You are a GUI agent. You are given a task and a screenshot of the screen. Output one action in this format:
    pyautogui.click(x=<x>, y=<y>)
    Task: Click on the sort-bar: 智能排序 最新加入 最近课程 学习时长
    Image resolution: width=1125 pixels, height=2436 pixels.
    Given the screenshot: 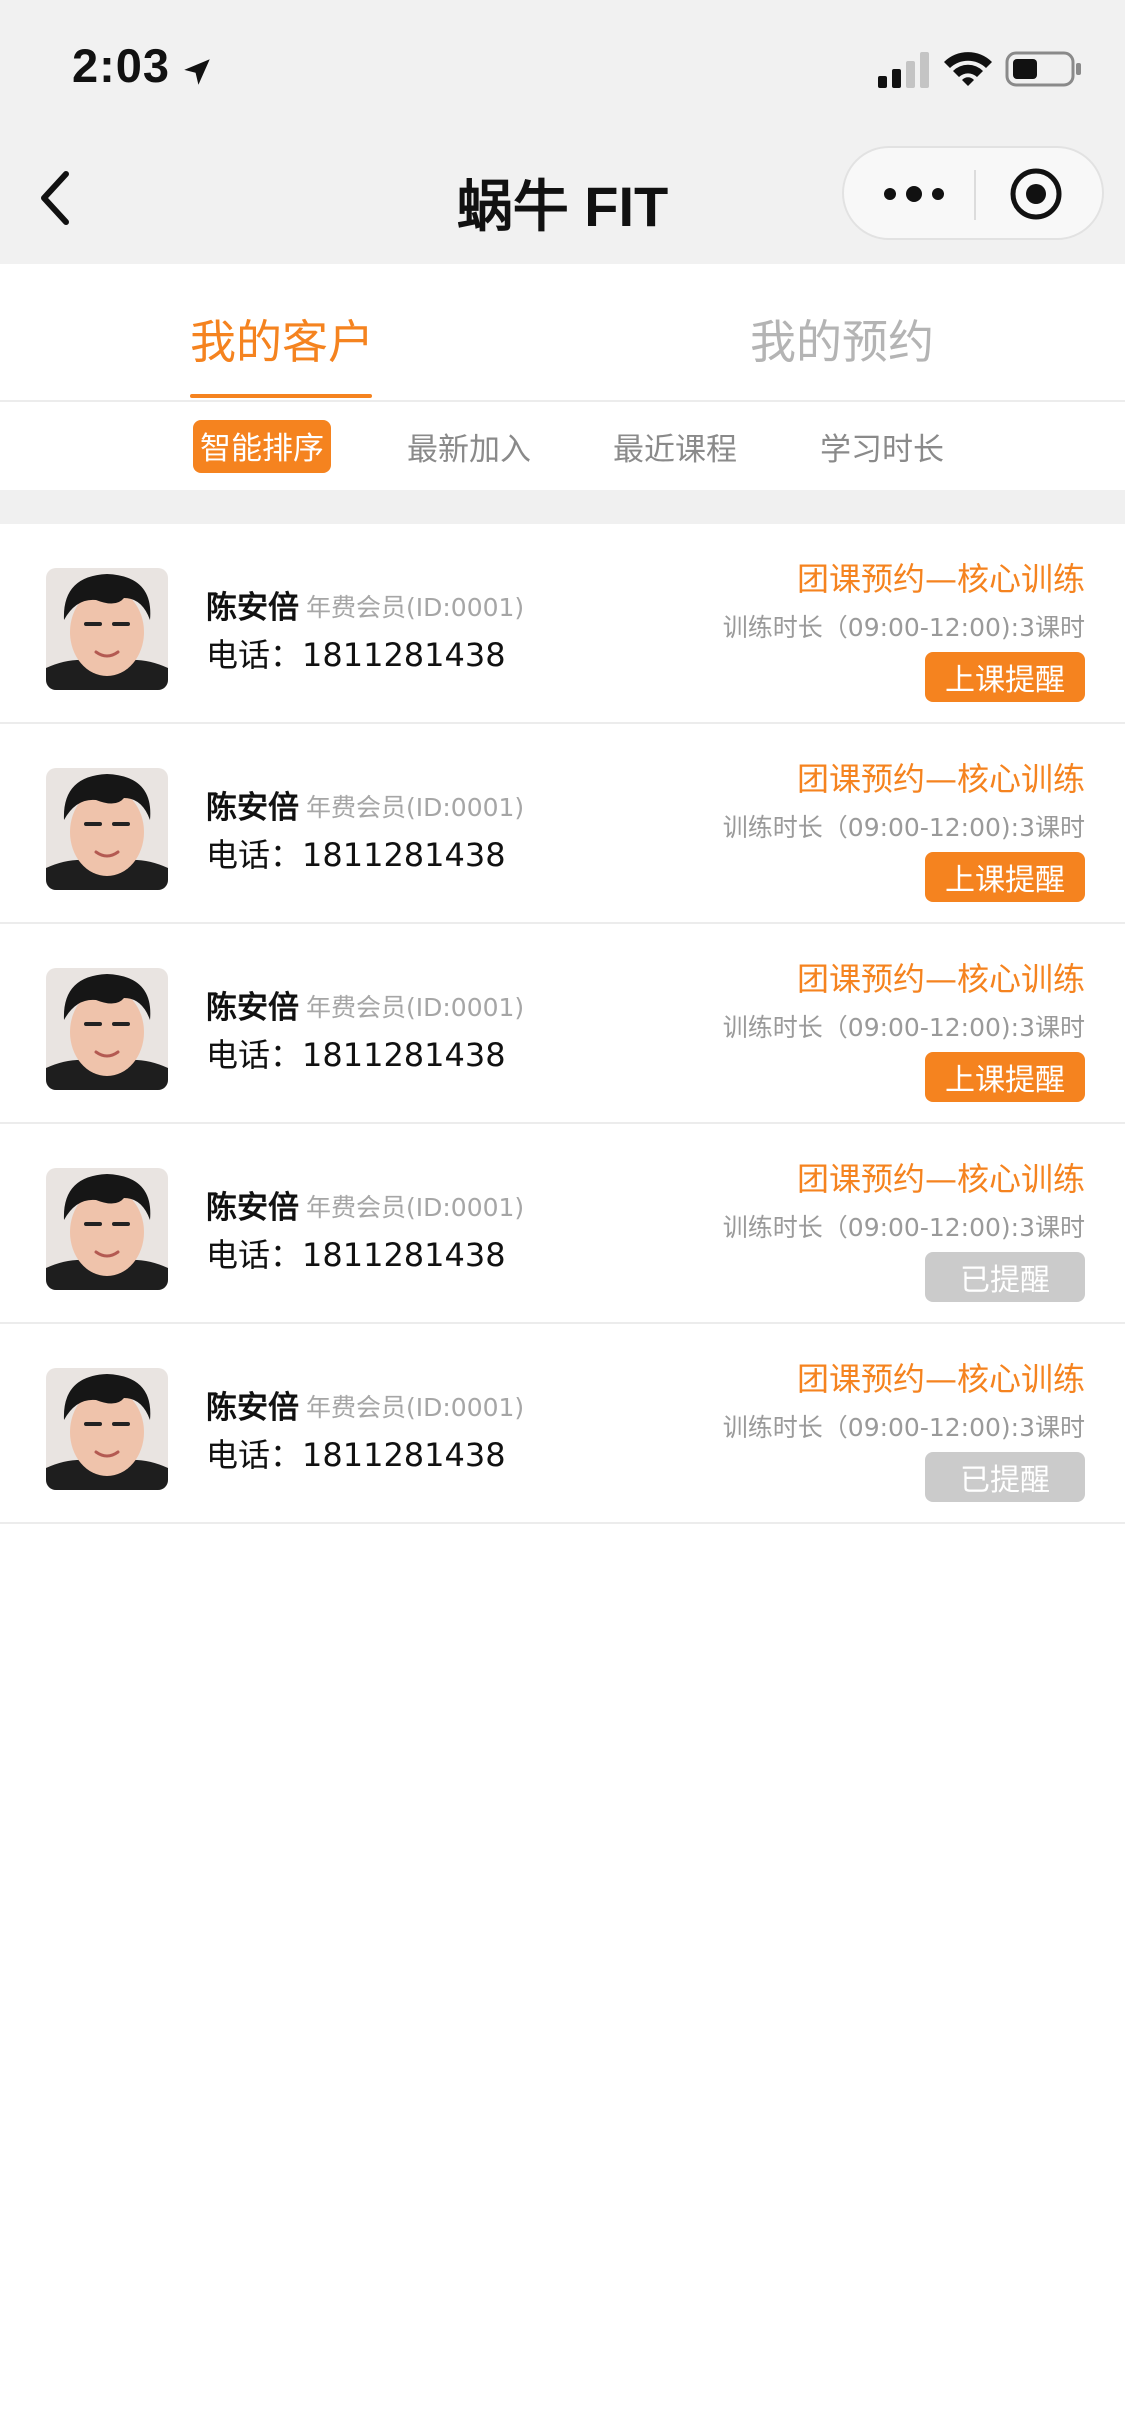 What is the action you would take?
    pyautogui.click(x=562, y=446)
    